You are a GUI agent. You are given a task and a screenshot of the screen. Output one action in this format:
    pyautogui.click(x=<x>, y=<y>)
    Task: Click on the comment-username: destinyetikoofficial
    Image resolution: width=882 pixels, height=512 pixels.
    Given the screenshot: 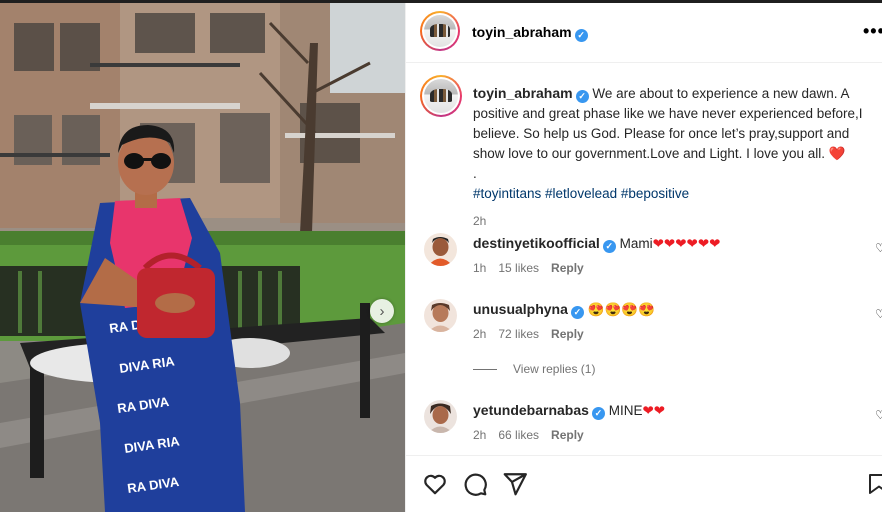 What is the action you would take?
    pyautogui.click(x=536, y=243)
    